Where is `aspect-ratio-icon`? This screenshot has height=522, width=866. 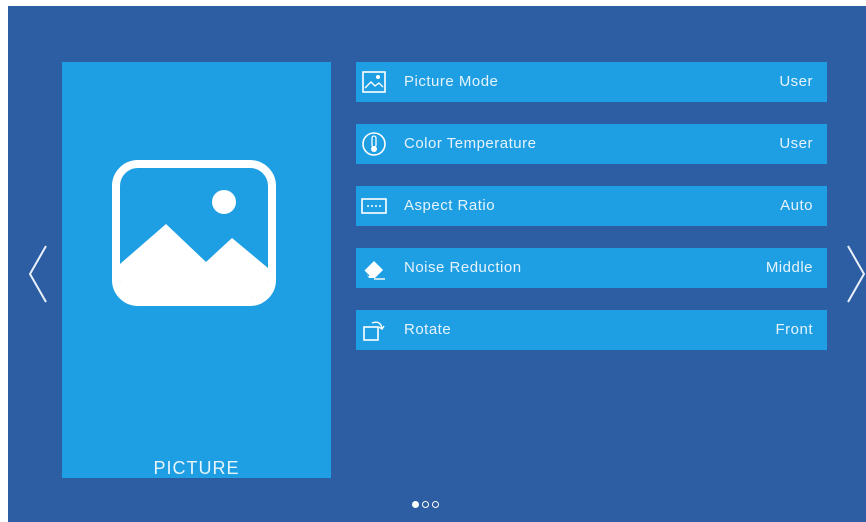
aspect-ratio-icon is located at coordinates (374, 206).